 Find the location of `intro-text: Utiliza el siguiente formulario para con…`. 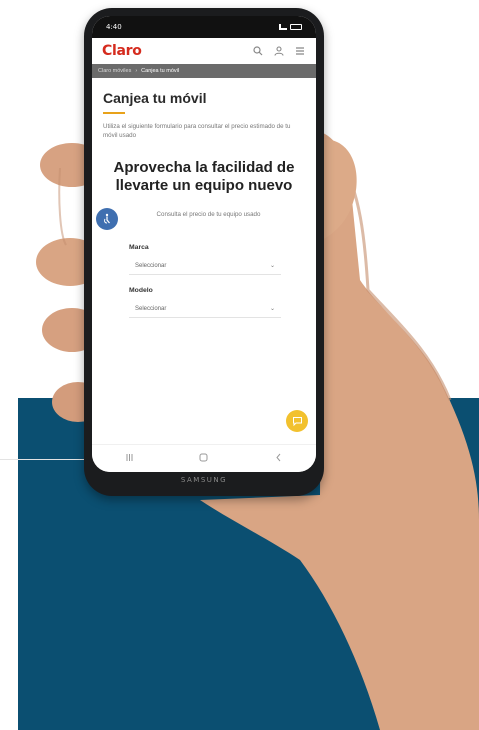

intro-text: Utiliza el siguiente formulario para con… is located at coordinates (197, 131).